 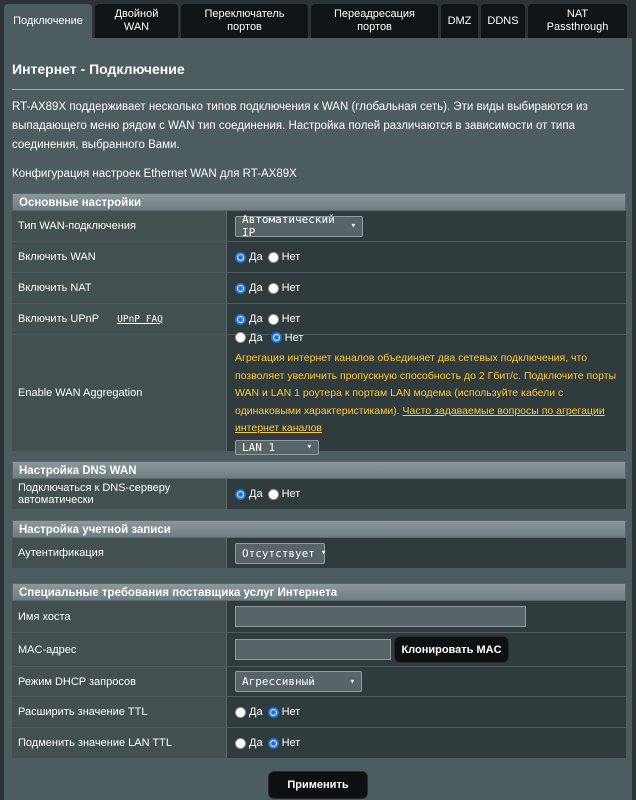 What do you see at coordinates (451, 649) in the screenshot?
I see `clone-mac-button: Клонировать MAC` at bounding box center [451, 649].